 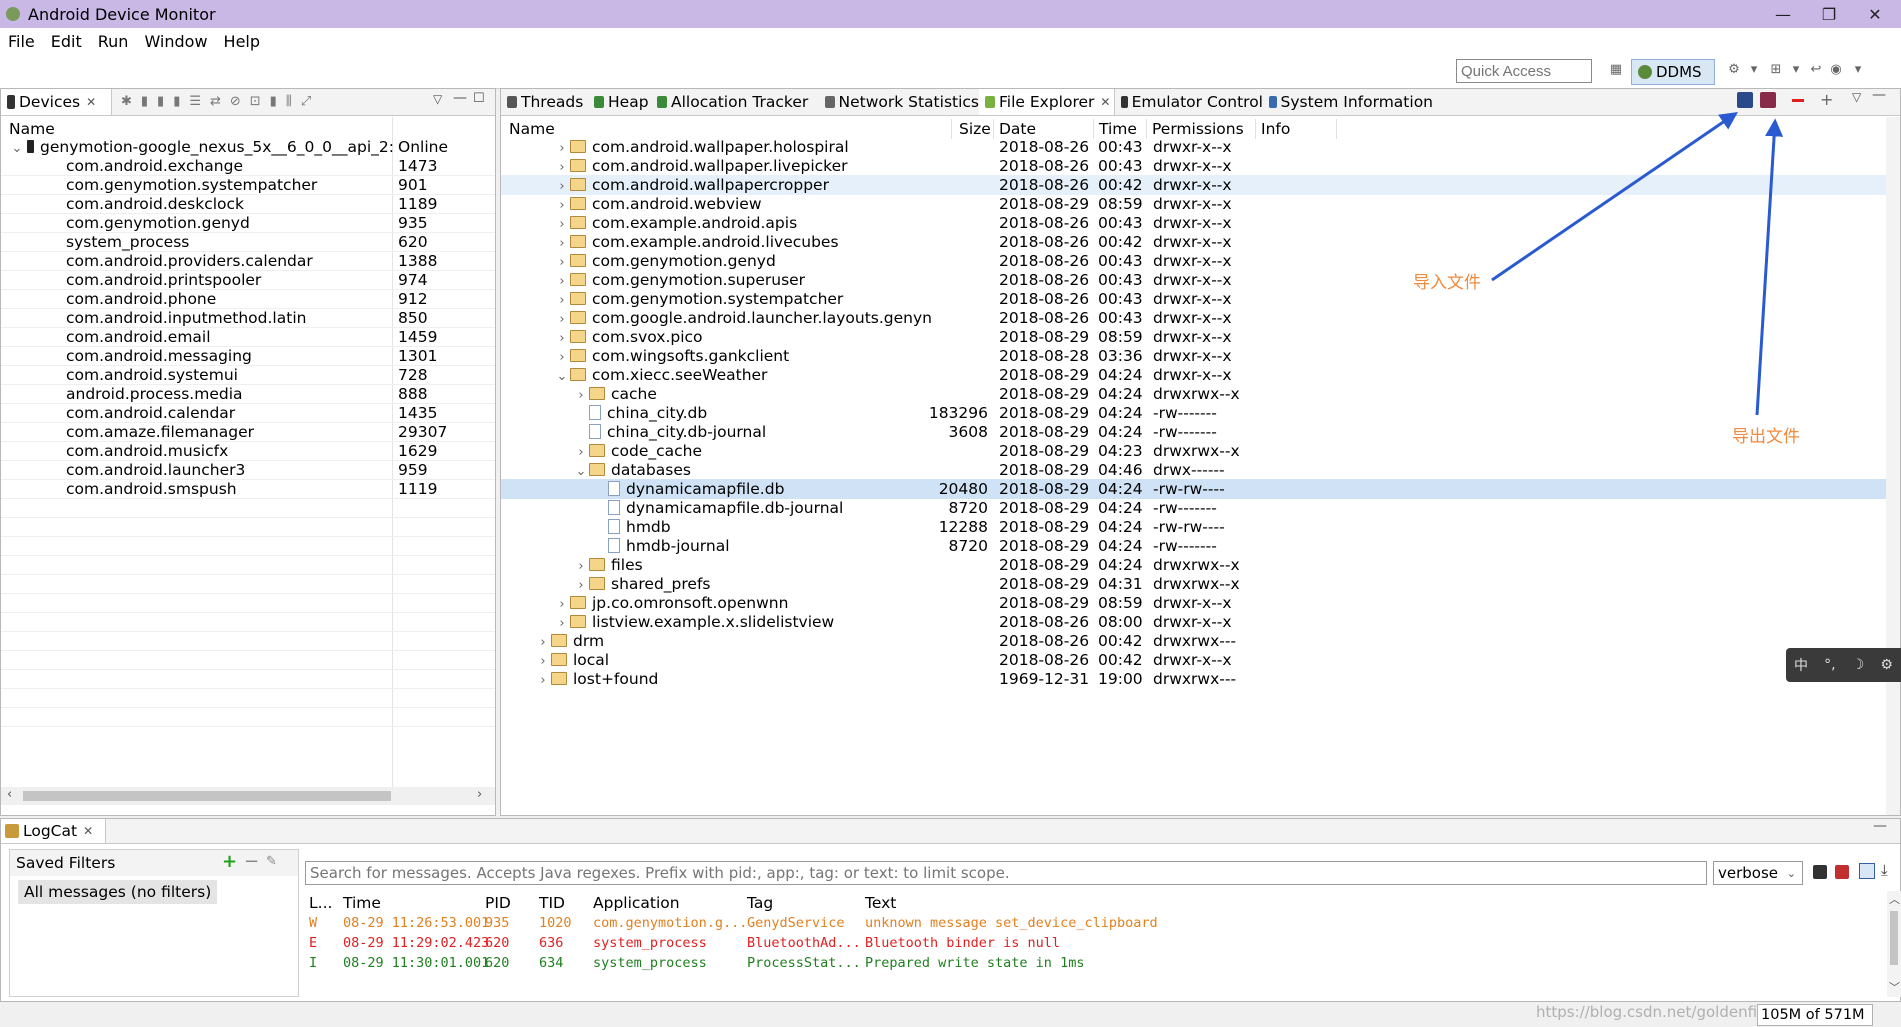 What do you see at coordinates (628, 337) in the screenshot?
I see `folder-row: › com.svox.pico` at bounding box center [628, 337].